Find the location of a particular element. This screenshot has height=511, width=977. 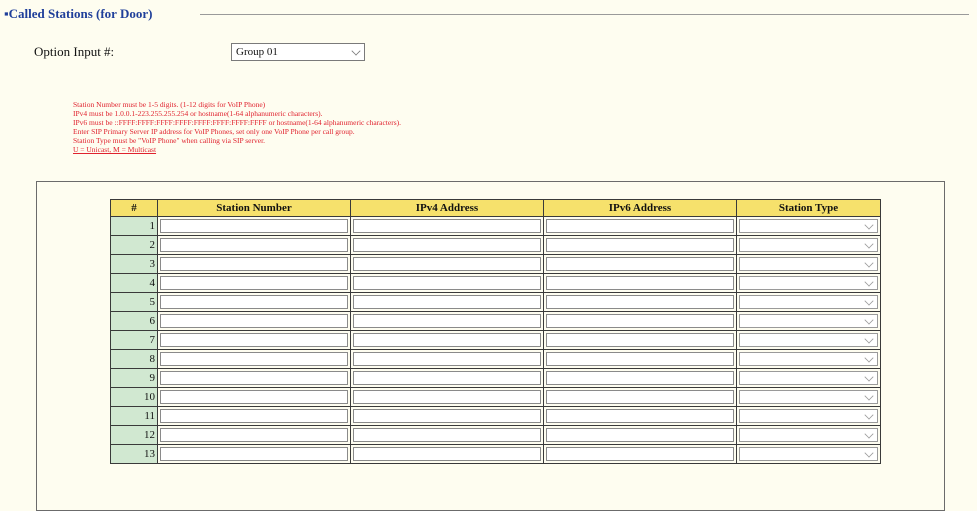

table-row: 2 is located at coordinates (495, 245).